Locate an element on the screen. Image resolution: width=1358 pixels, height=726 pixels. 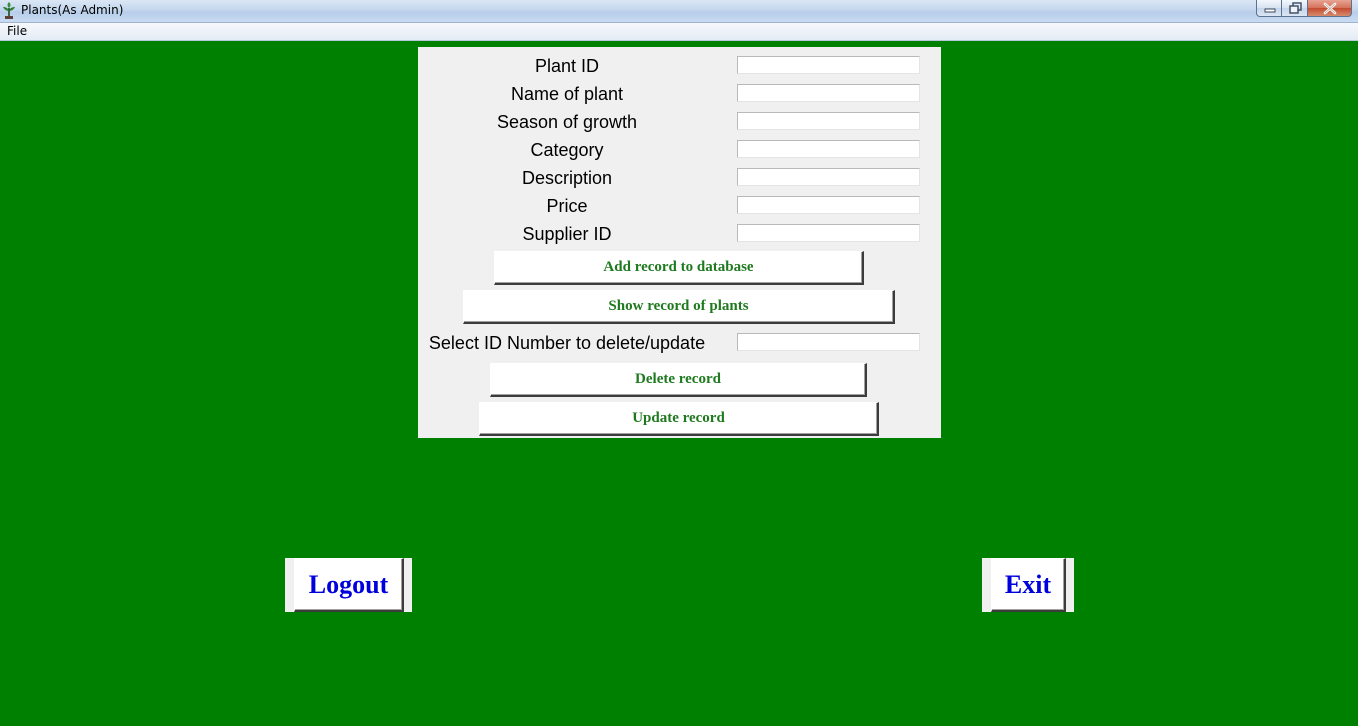
logout-button-frame: Logout is located at coordinates (348, 585).